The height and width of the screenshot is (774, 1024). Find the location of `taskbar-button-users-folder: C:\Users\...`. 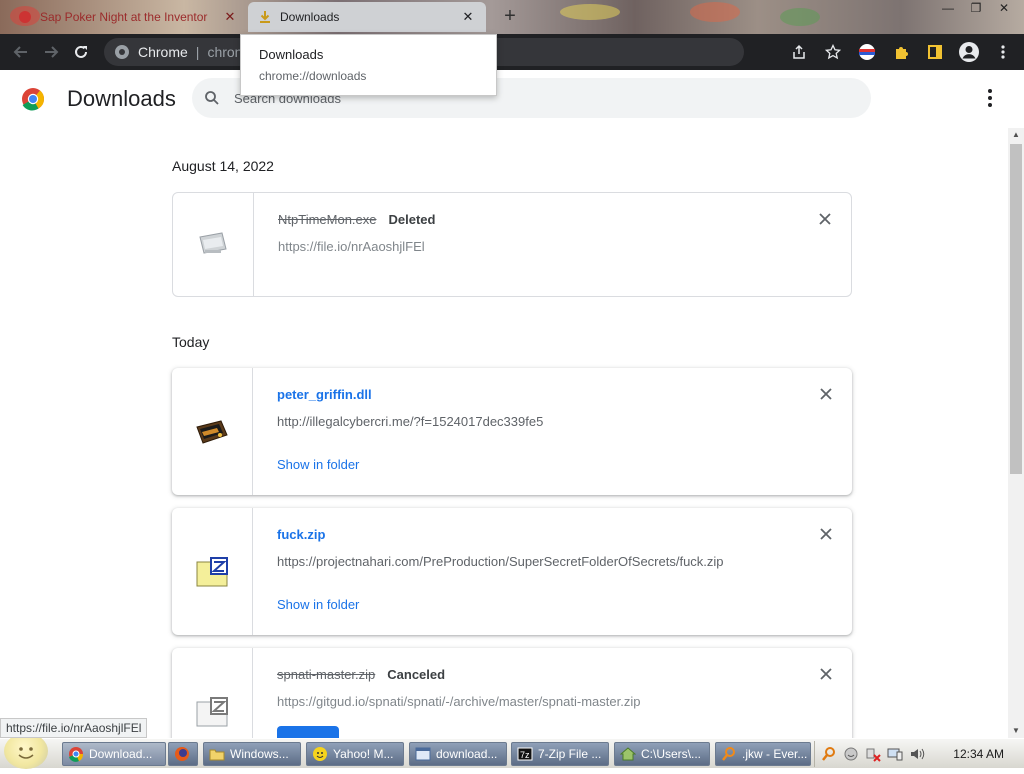

taskbar-button-users-folder: C:\Users\... is located at coordinates (662, 754).